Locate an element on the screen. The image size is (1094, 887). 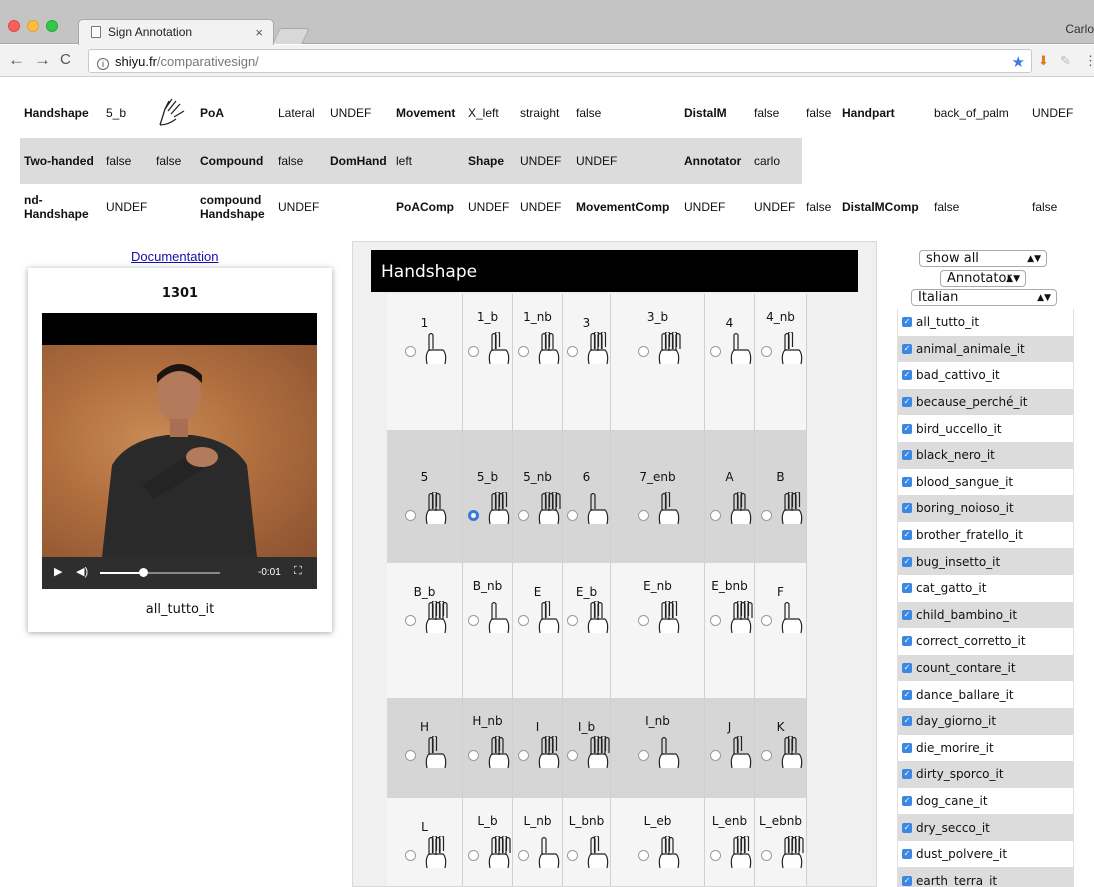
fullscreen-icon: ⛶ is located at coordinates (298, 571).